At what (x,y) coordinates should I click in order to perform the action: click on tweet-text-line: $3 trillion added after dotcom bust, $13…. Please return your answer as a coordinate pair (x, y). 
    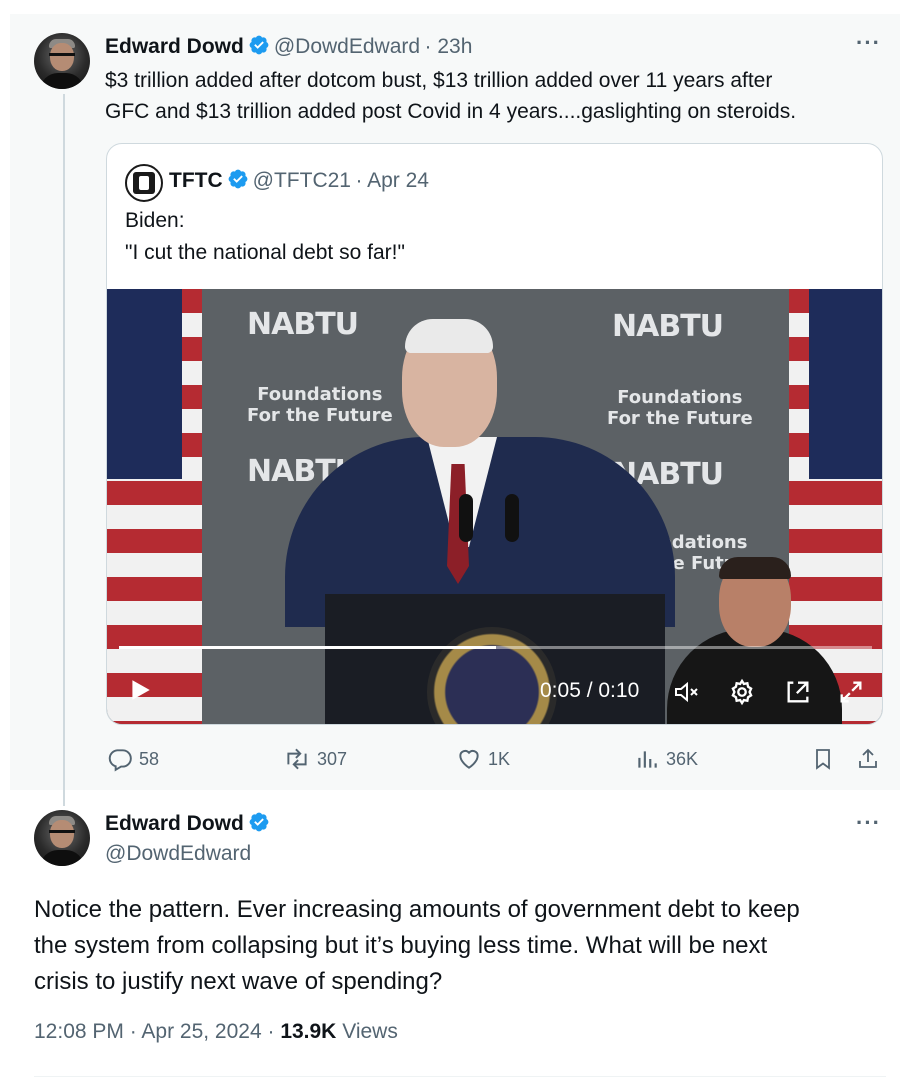
    Looking at the image, I should click on (439, 80).